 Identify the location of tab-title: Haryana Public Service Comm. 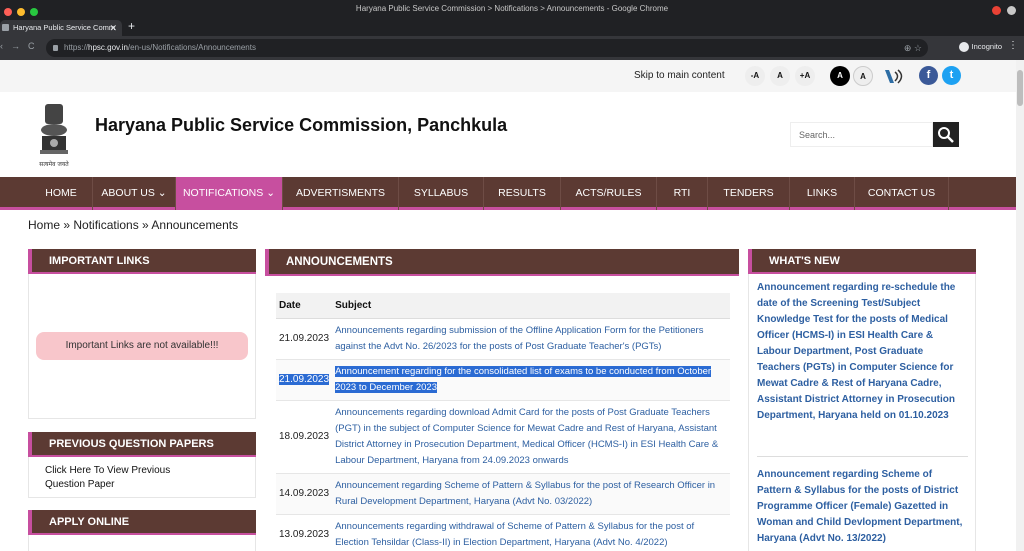
(64, 27).